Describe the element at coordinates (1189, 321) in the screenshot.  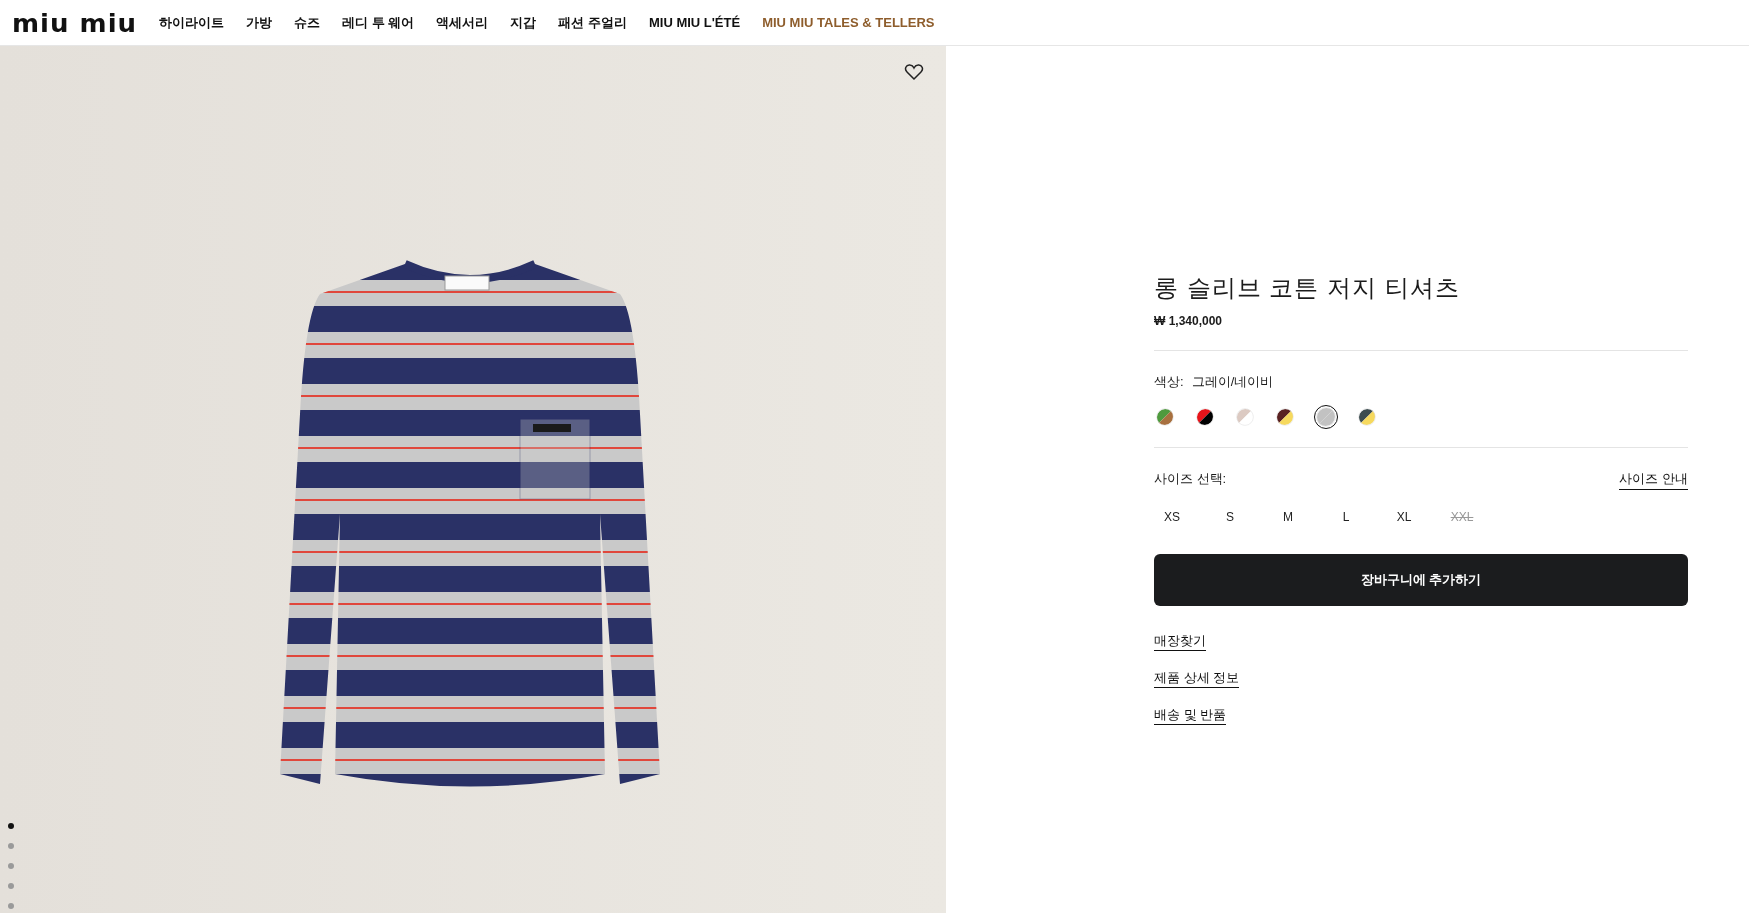
I see `product-price: ₩ 1,340,000` at that location.